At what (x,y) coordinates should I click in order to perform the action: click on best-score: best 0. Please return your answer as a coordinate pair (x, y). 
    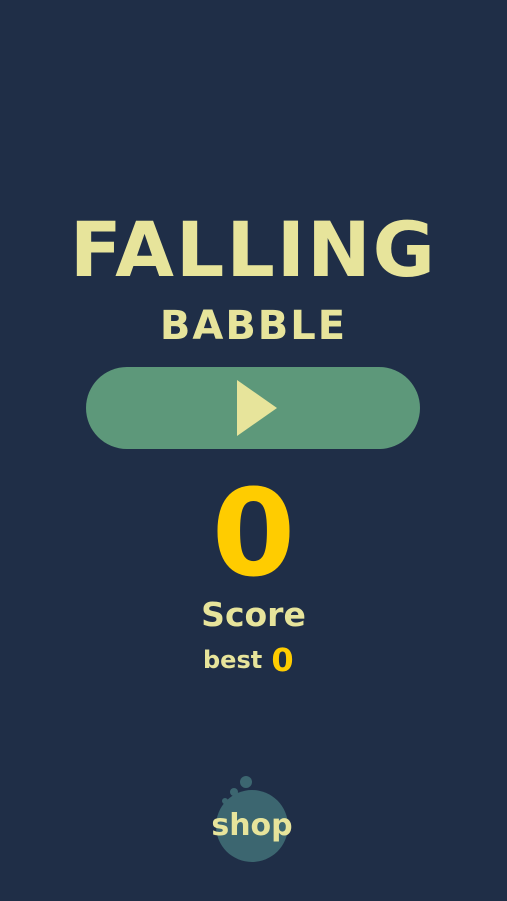
    Looking at the image, I should click on (248, 661).